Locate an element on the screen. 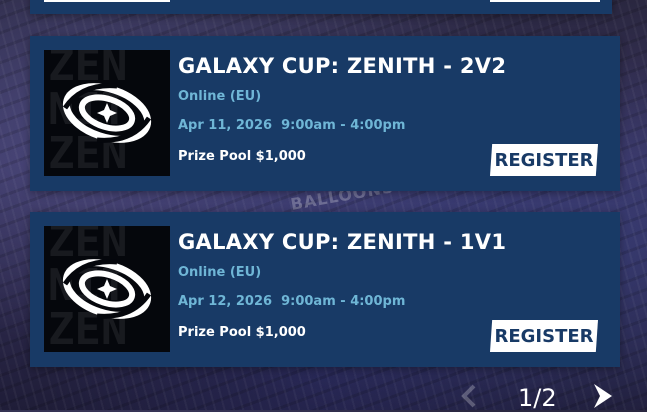 The width and height of the screenshot is (647, 412). chevron-left-icon is located at coordinates (468, 396).